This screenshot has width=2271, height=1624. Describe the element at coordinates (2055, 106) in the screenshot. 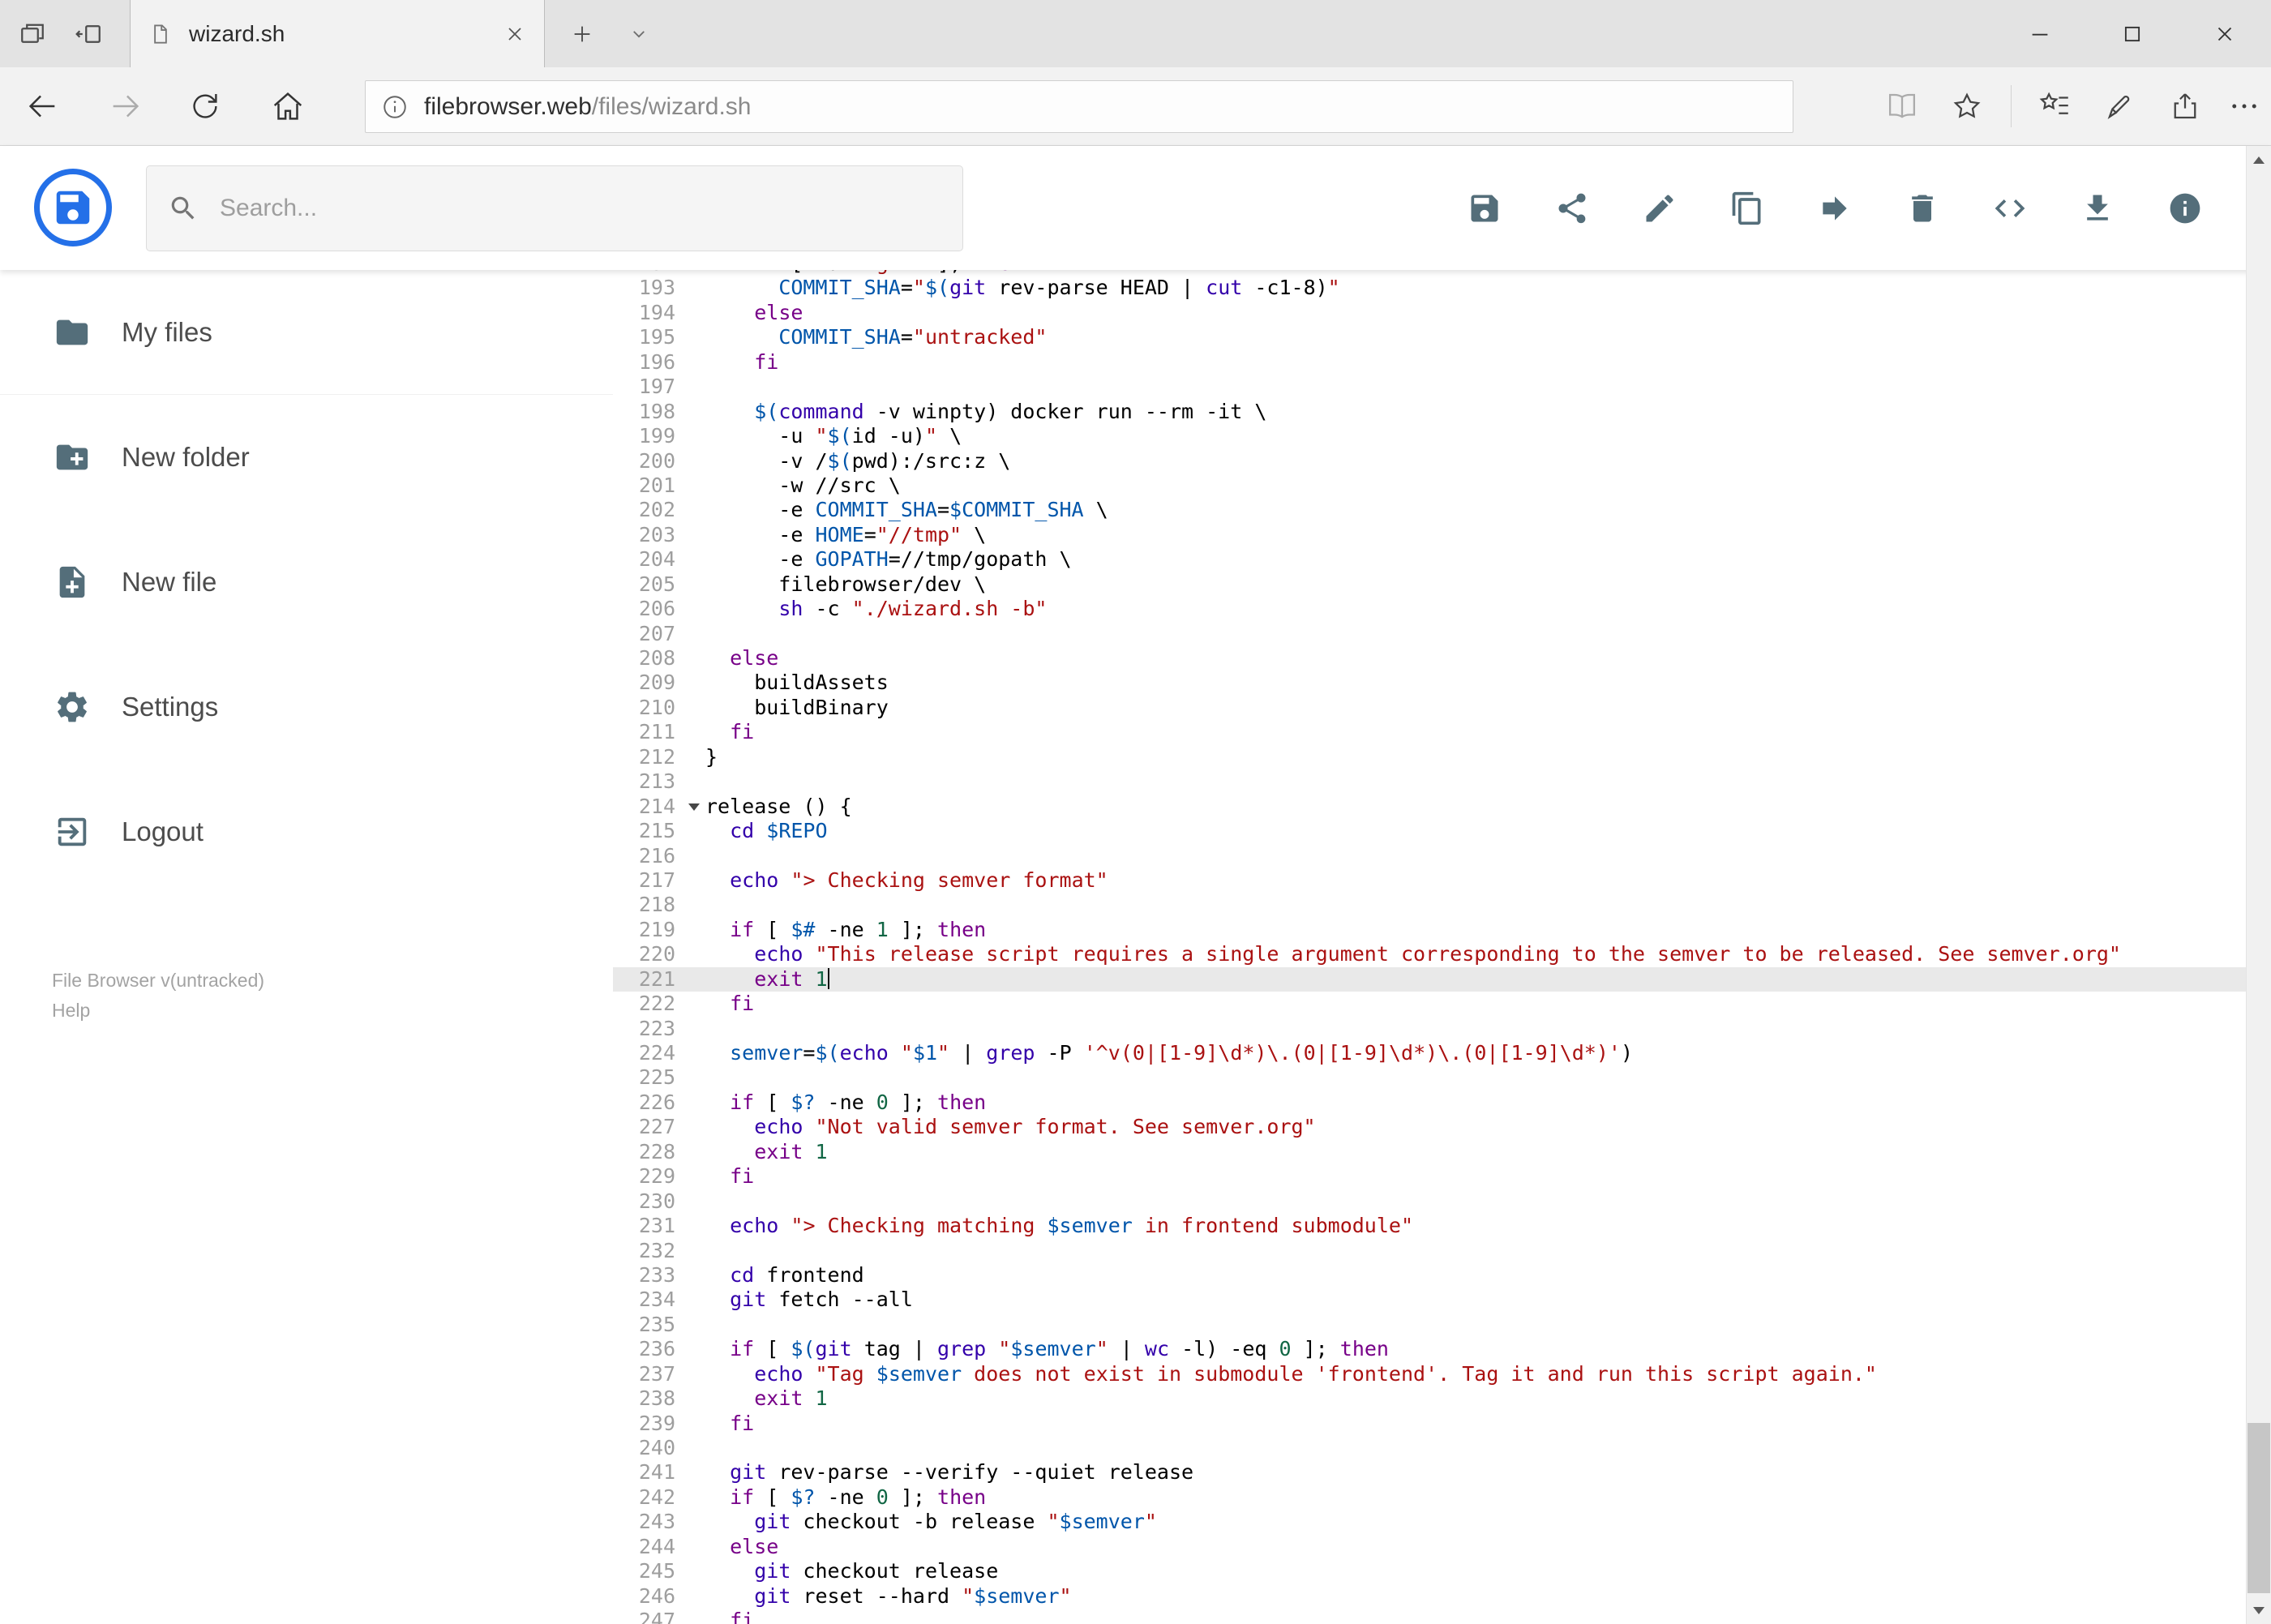

I see `hub-favorites-button` at that location.